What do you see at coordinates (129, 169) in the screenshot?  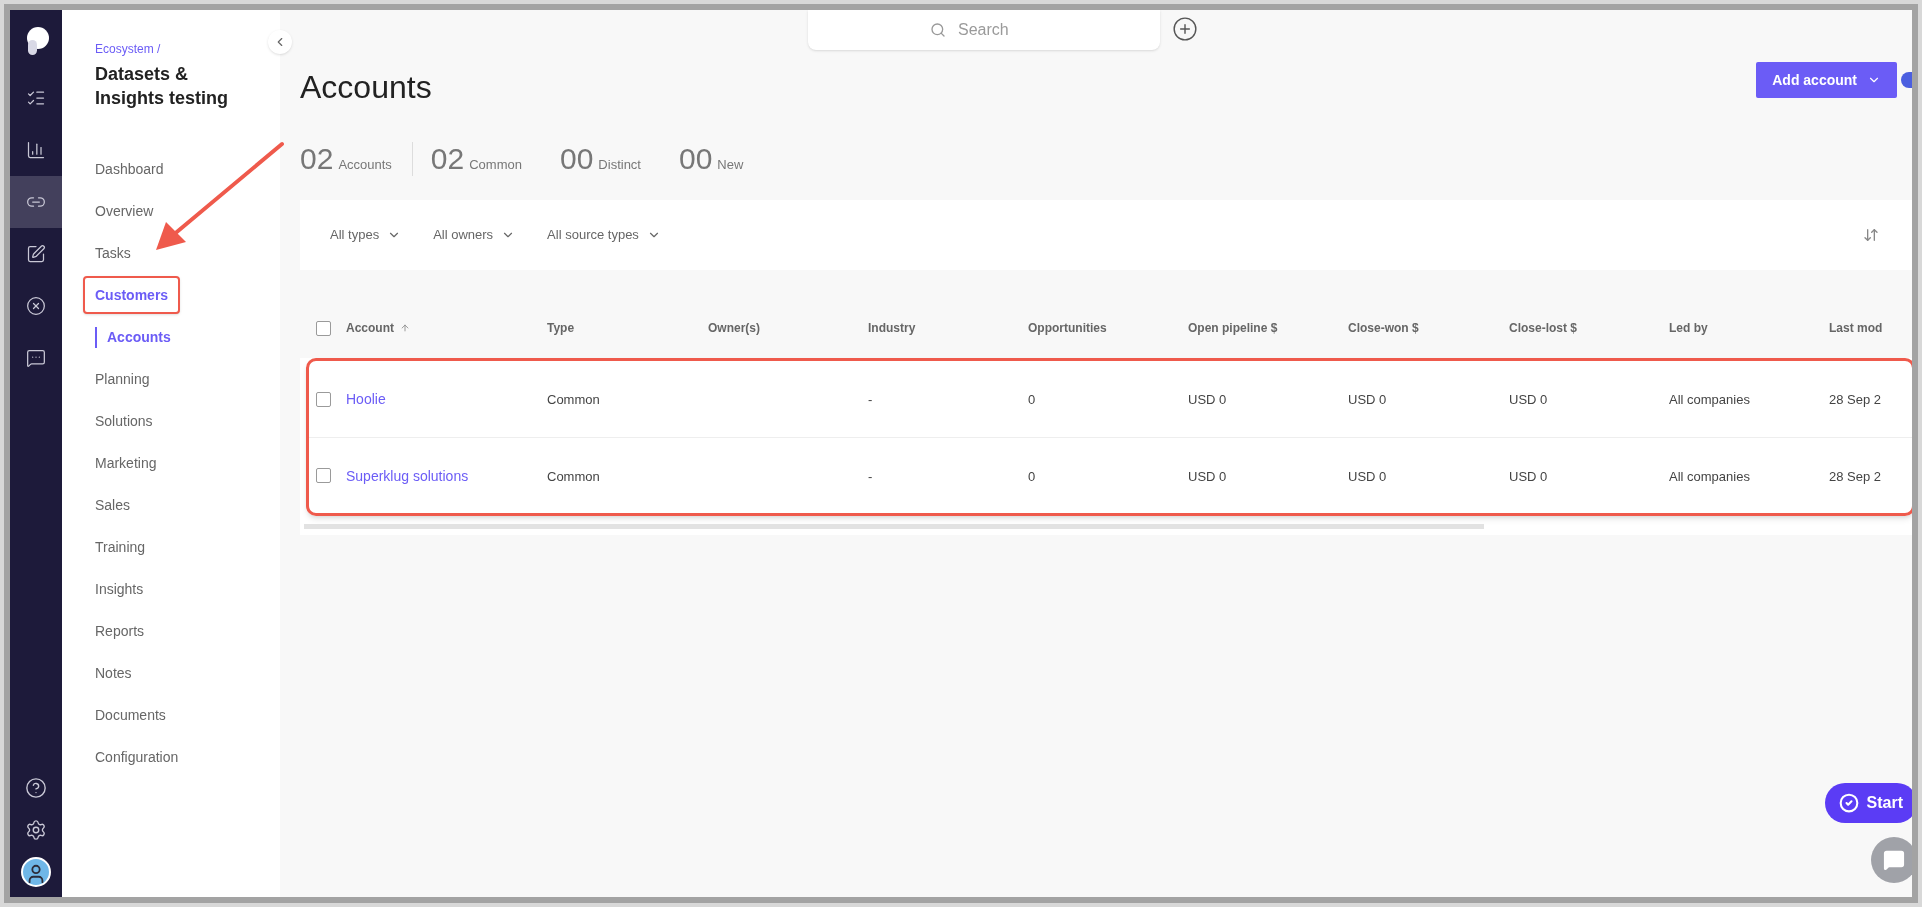 I see `nav-item: Dashboard` at bounding box center [129, 169].